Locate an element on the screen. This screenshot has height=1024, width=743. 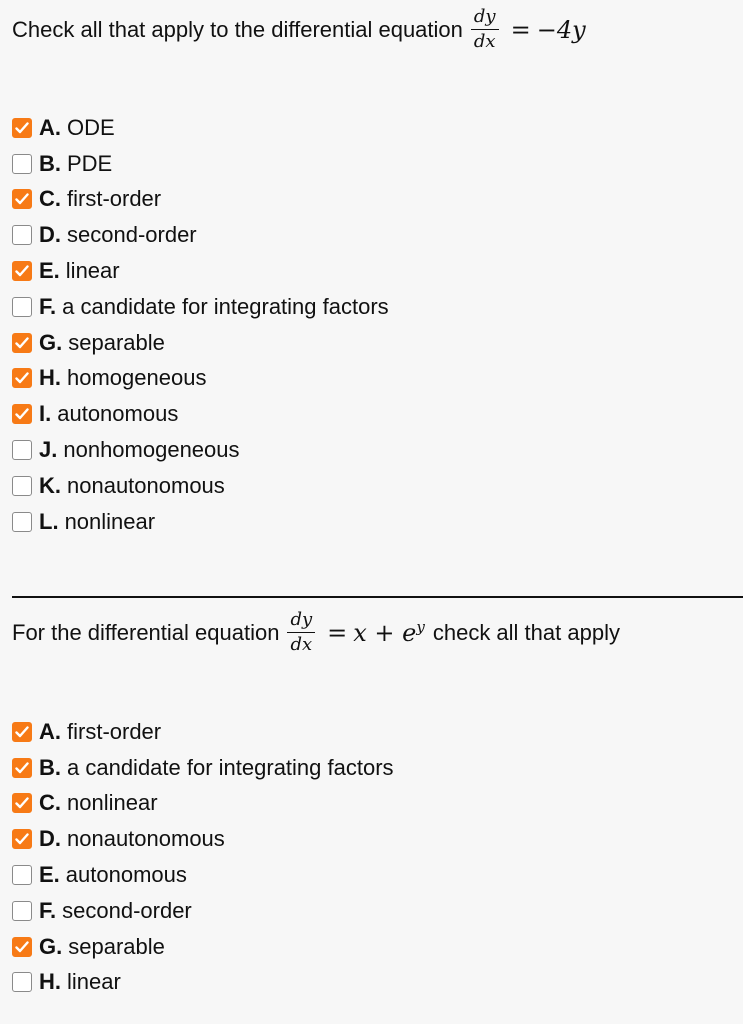
equation-rhs: x + ey is located at coordinates (389, 632).